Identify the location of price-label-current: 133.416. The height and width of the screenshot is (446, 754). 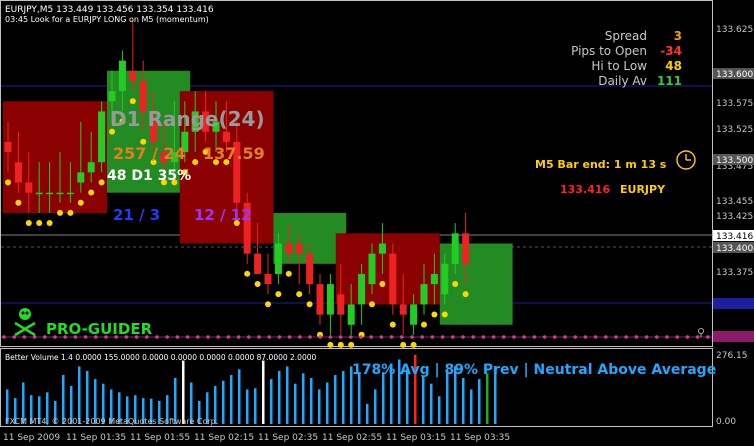
(734, 237).